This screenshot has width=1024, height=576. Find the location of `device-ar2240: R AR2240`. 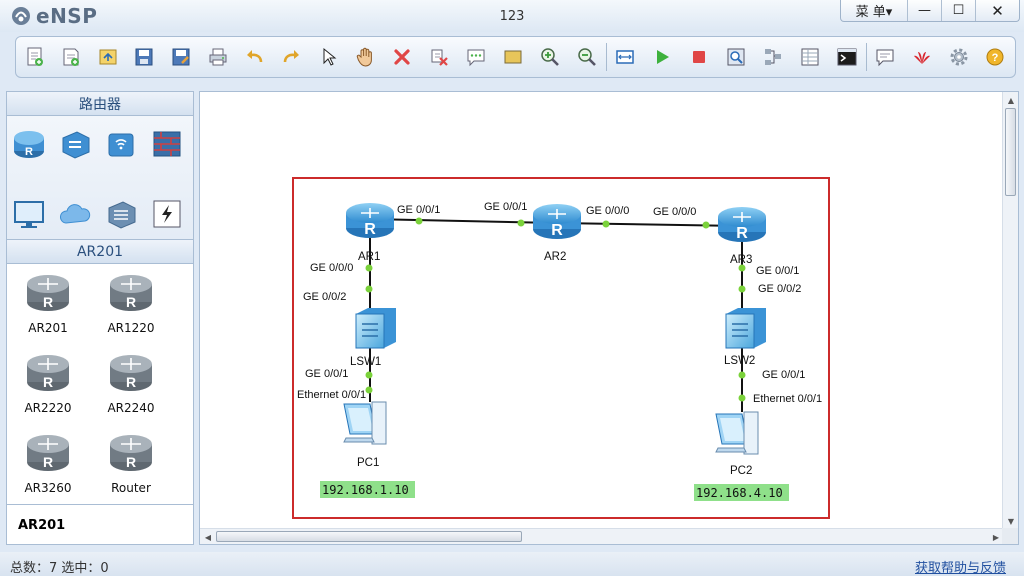

device-ar2240: R AR2240 is located at coordinates (131, 382).